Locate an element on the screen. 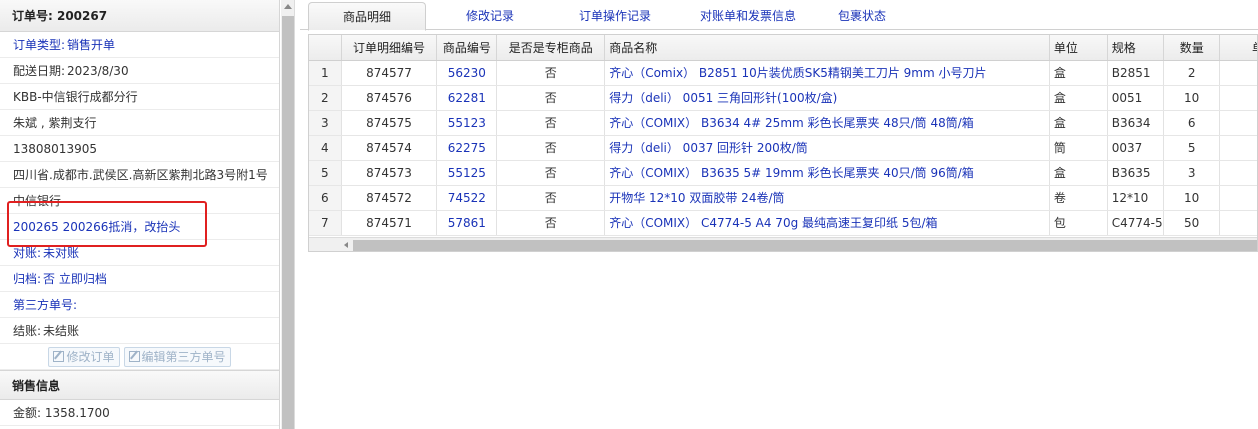 The image size is (1258, 429). order-info-value: 未对账 is located at coordinates (61, 253).